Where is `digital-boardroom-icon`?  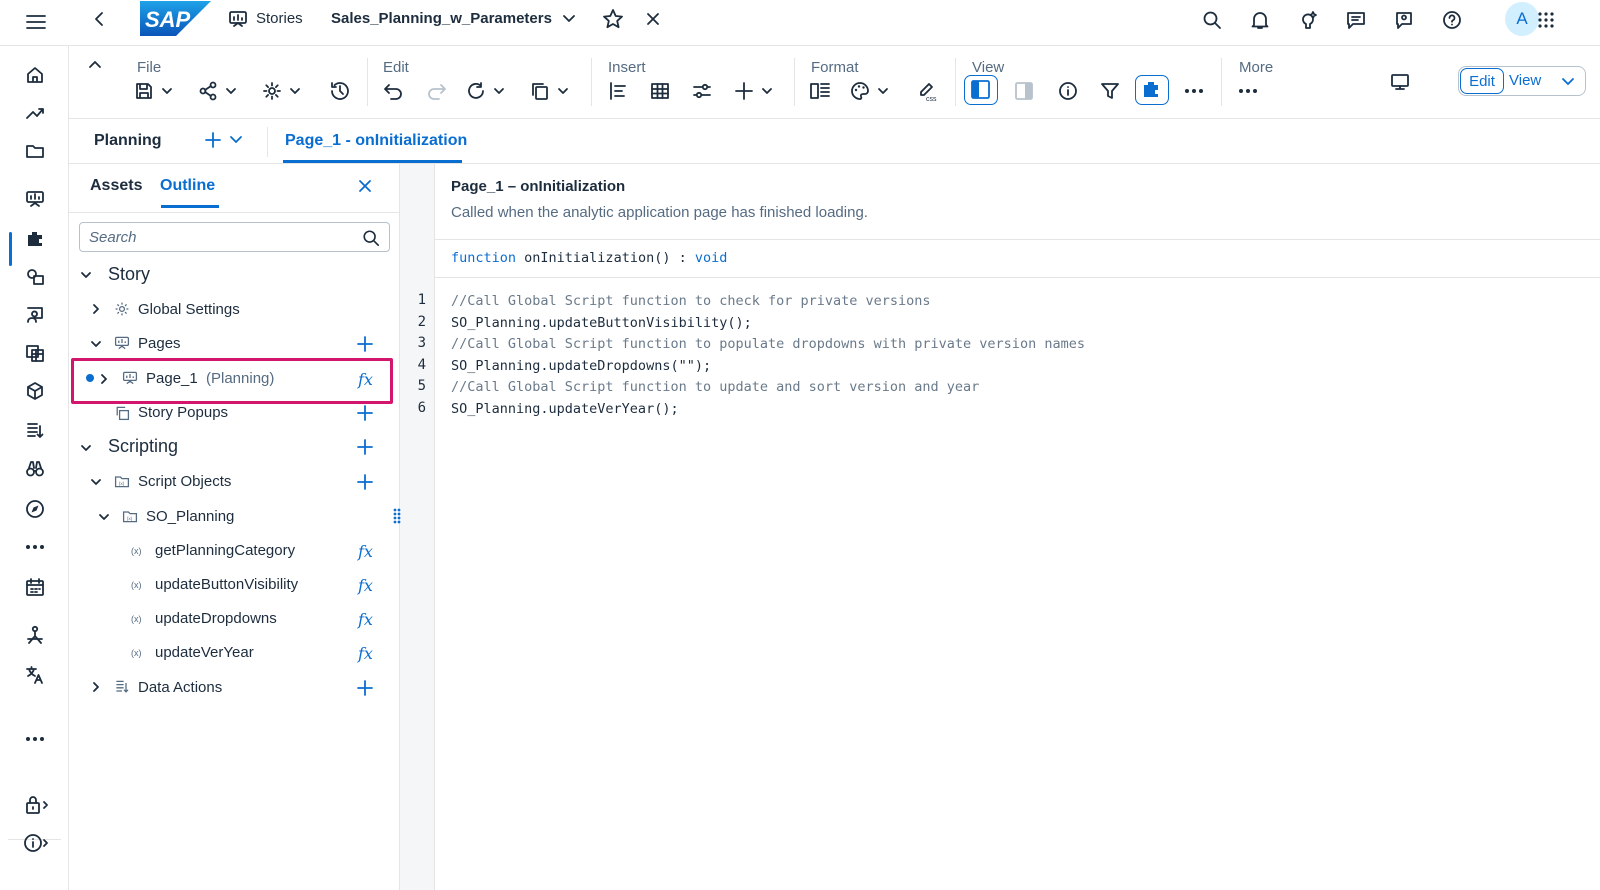
digital-boardroom-icon is located at coordinates (35, 277).